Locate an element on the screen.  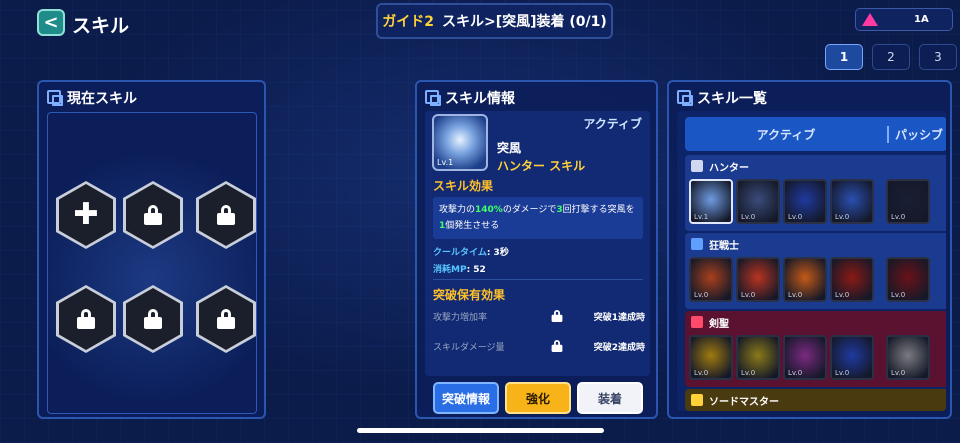
effect-text: 攻撃力の is located at coordinates (457, 210).